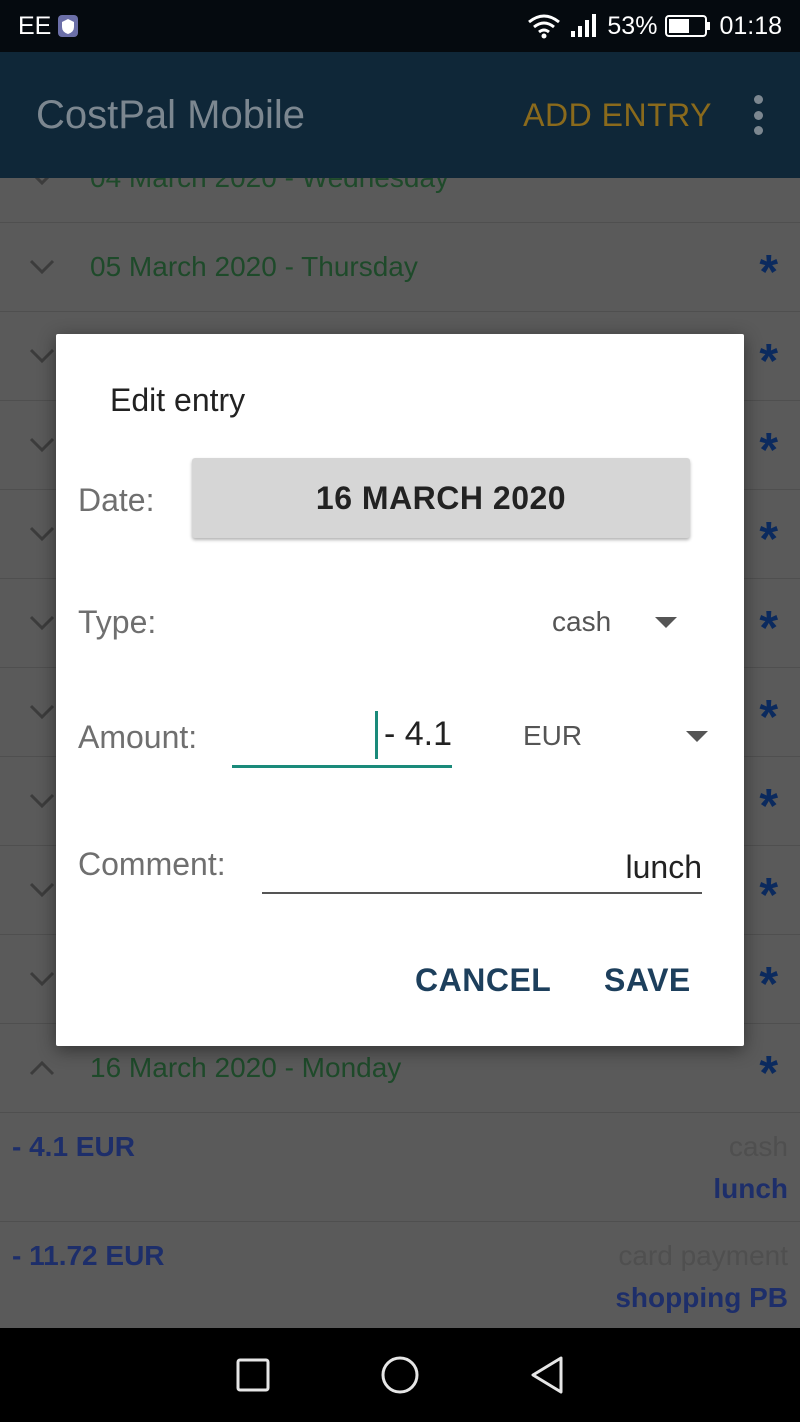  Describe the element at coordinates (632, 25) in the screenshot. I see `battery-percent: 53%` at that location.